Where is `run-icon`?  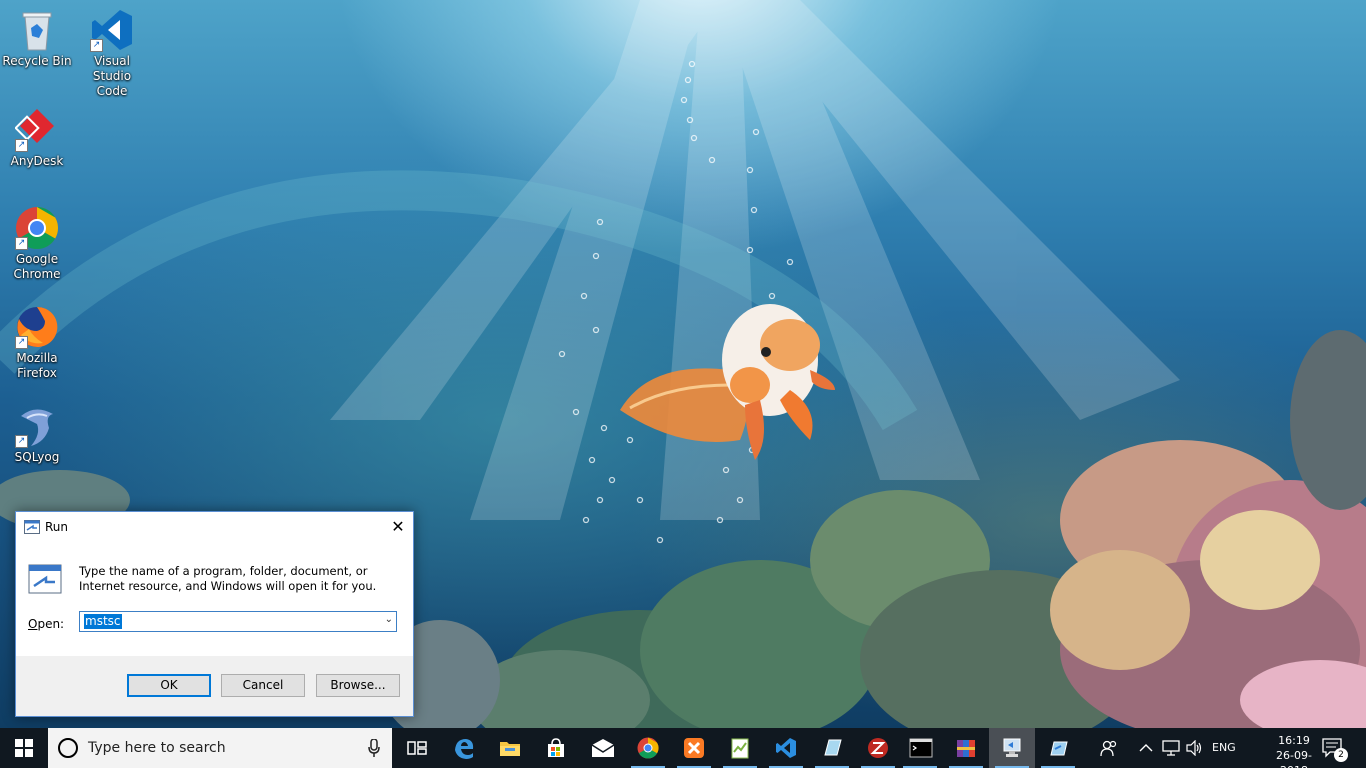
run-icon is located at coordinates (1059, 748).